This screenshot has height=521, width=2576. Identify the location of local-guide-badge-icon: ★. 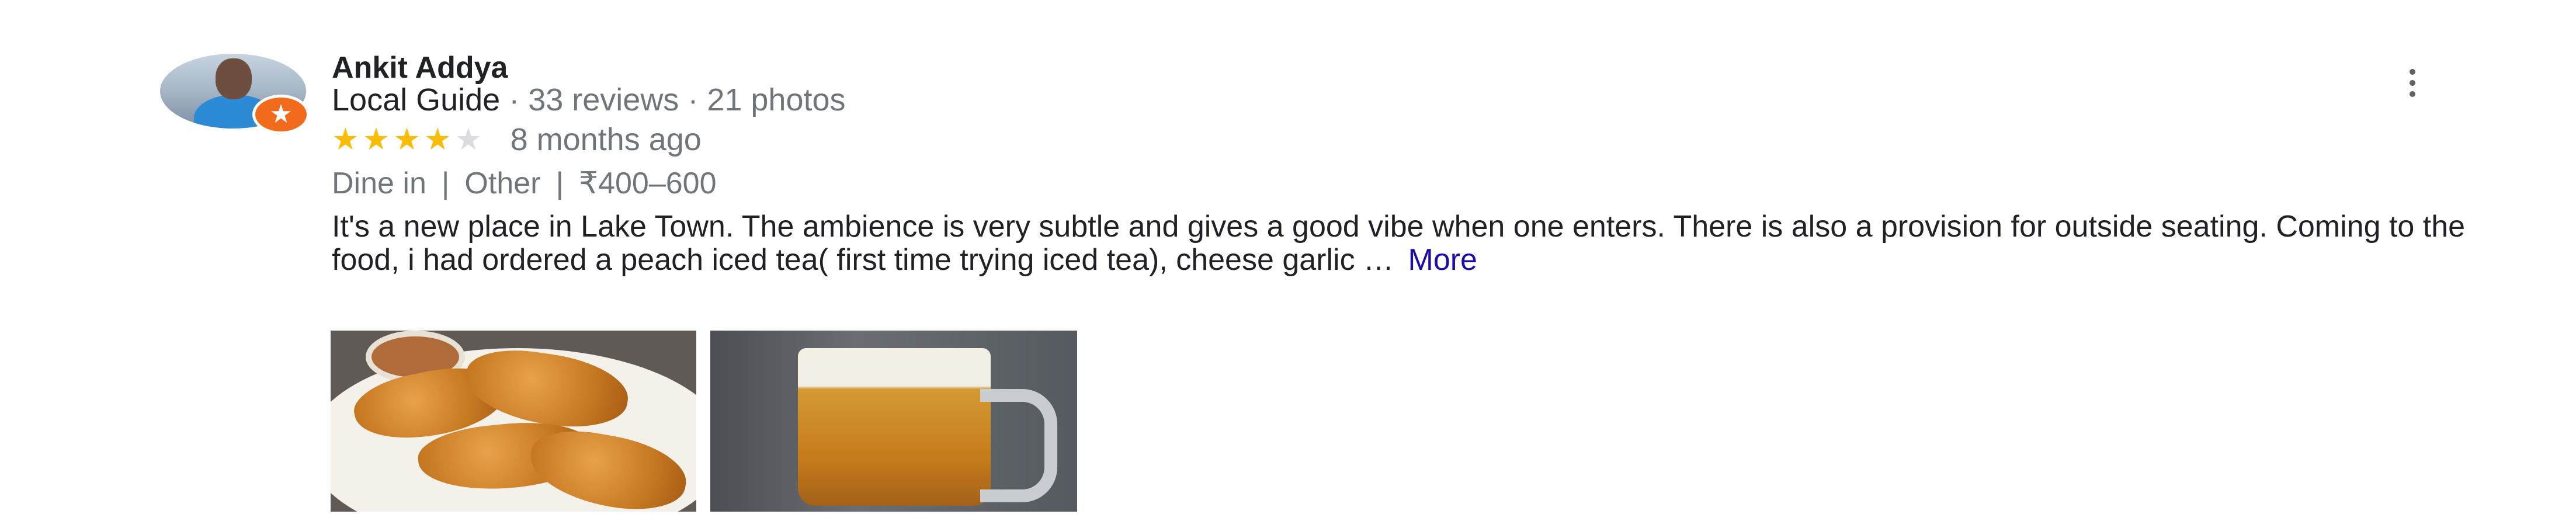
(281, 114).